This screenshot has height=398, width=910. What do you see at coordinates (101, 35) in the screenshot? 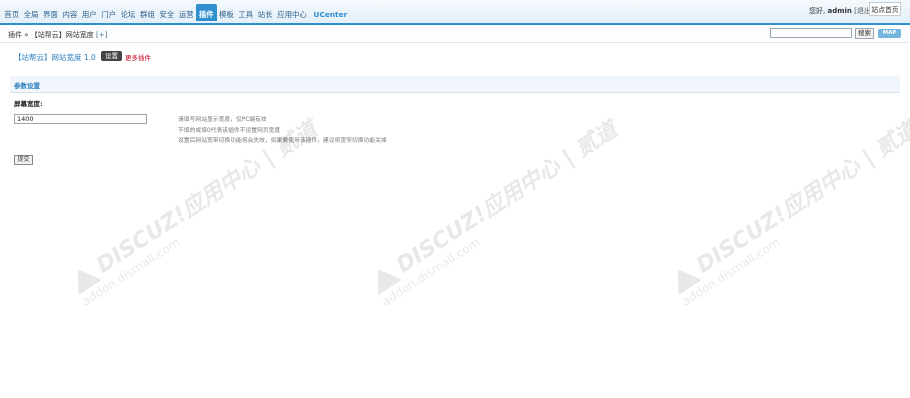
I see `add-shortcut-link: [+]` at bounding box center [101, 35].